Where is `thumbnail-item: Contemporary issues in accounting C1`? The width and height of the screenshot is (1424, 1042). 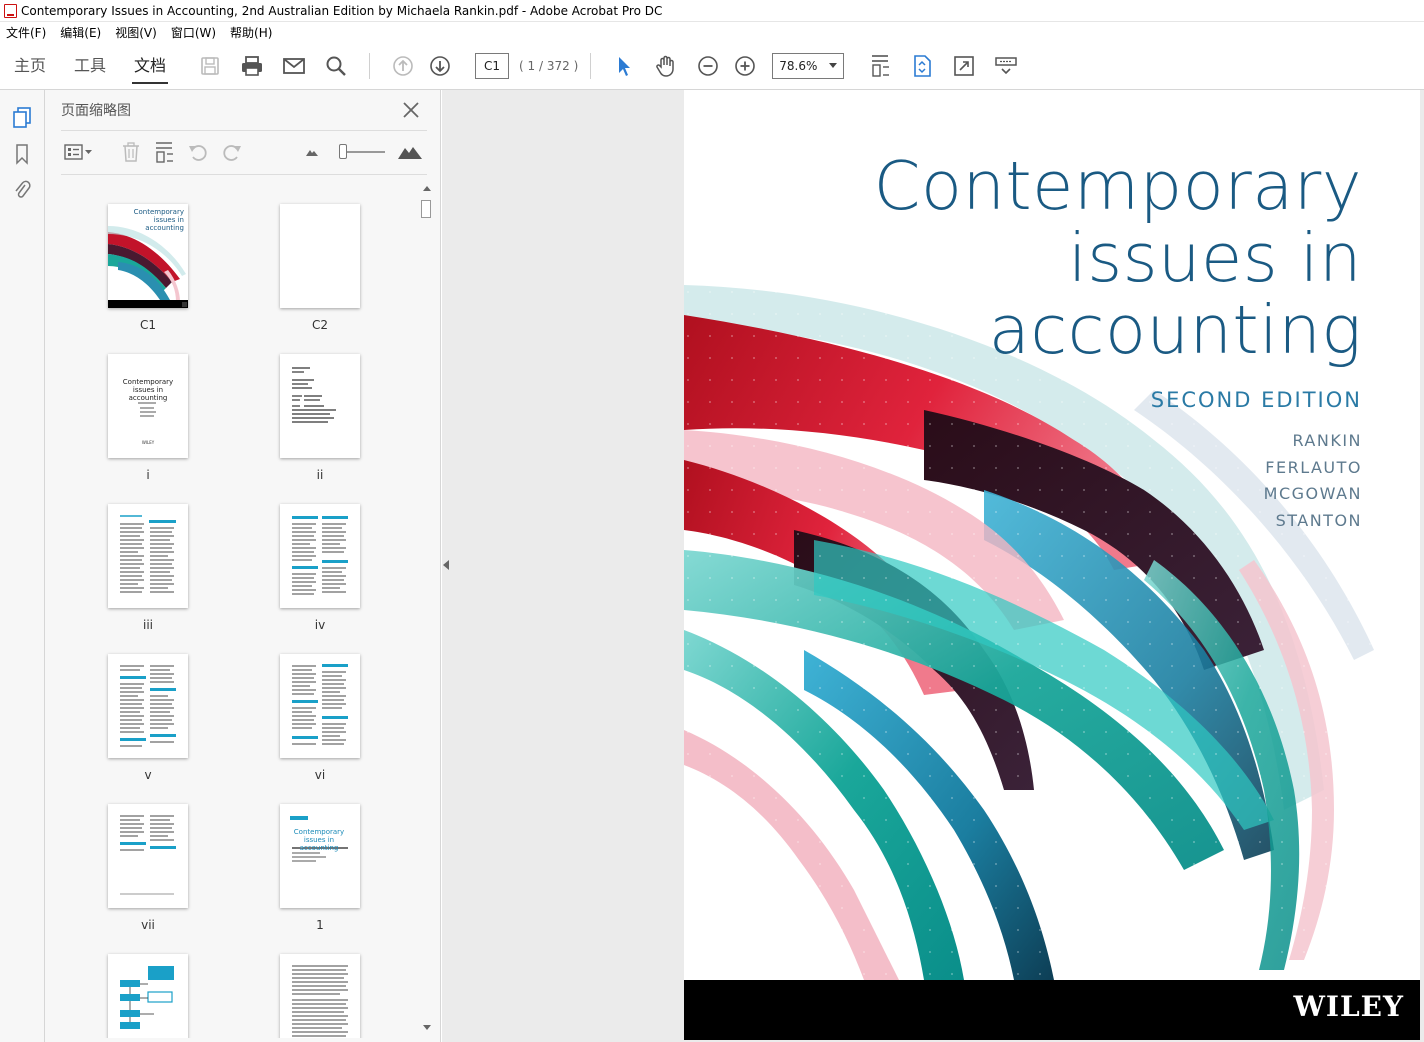
thumbnail-item: Contemporary issues in accounting C1 is located at coordinates (148, 268).